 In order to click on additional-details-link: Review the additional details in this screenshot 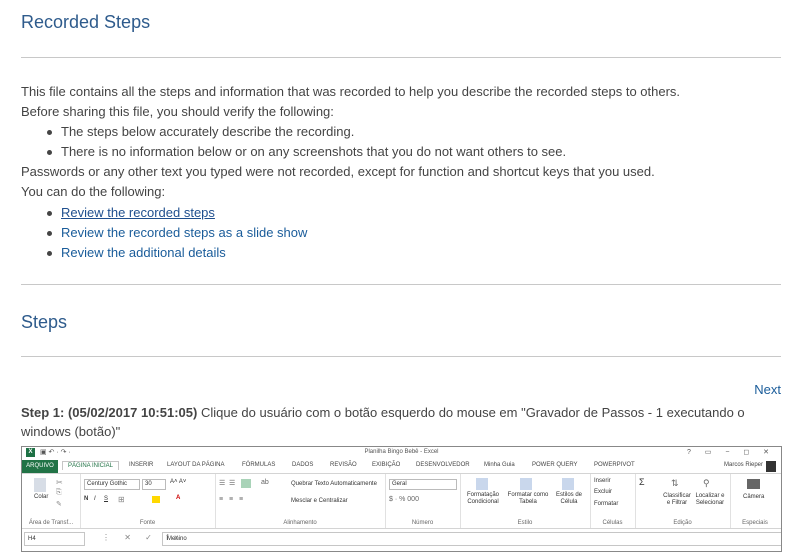, I will do `click(143, 252)`.